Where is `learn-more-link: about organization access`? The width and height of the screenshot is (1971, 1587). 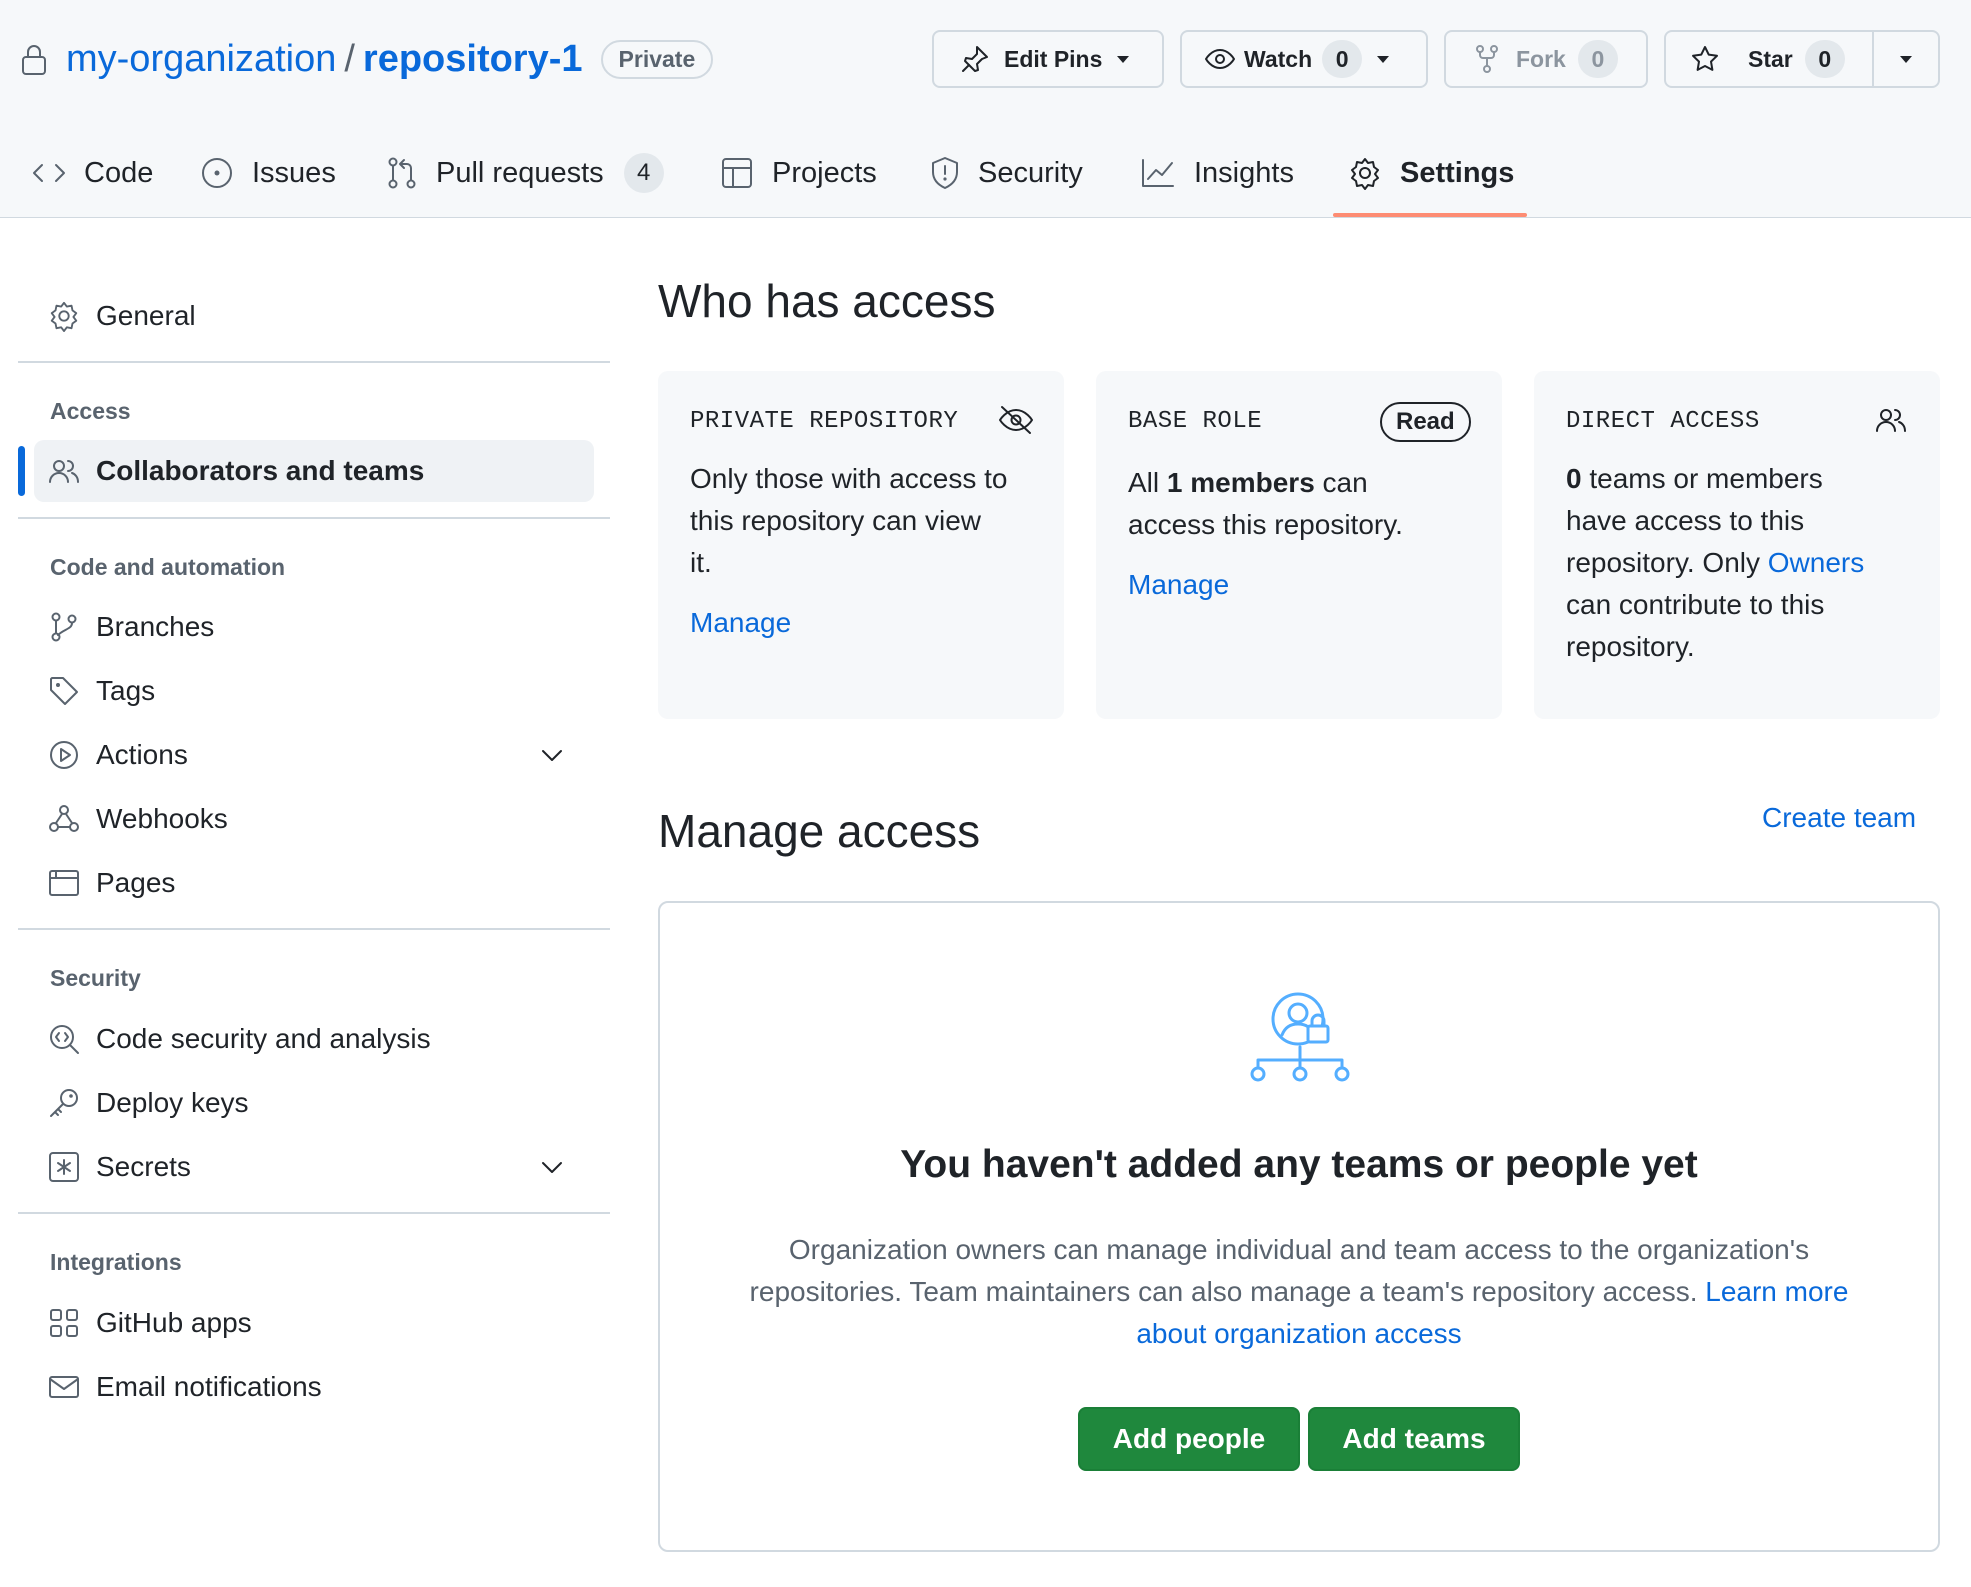
learn-more-link: about organization access is located at coordinates (1298, 1333).